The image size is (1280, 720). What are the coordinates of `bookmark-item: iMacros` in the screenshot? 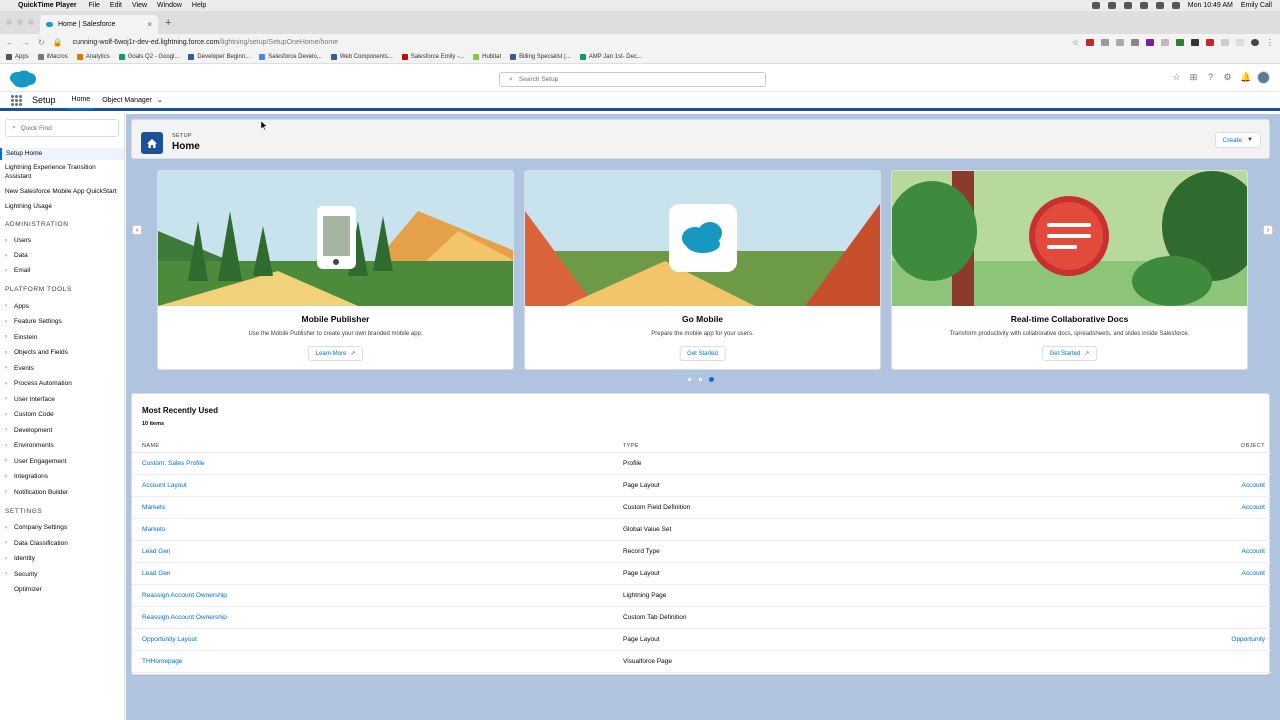 It's located at (52, 56).